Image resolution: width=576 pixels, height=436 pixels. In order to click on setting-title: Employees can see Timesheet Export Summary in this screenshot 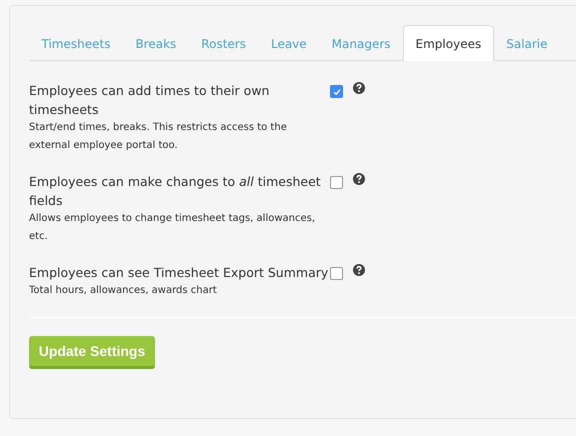, I will do `click(179, 273)`.